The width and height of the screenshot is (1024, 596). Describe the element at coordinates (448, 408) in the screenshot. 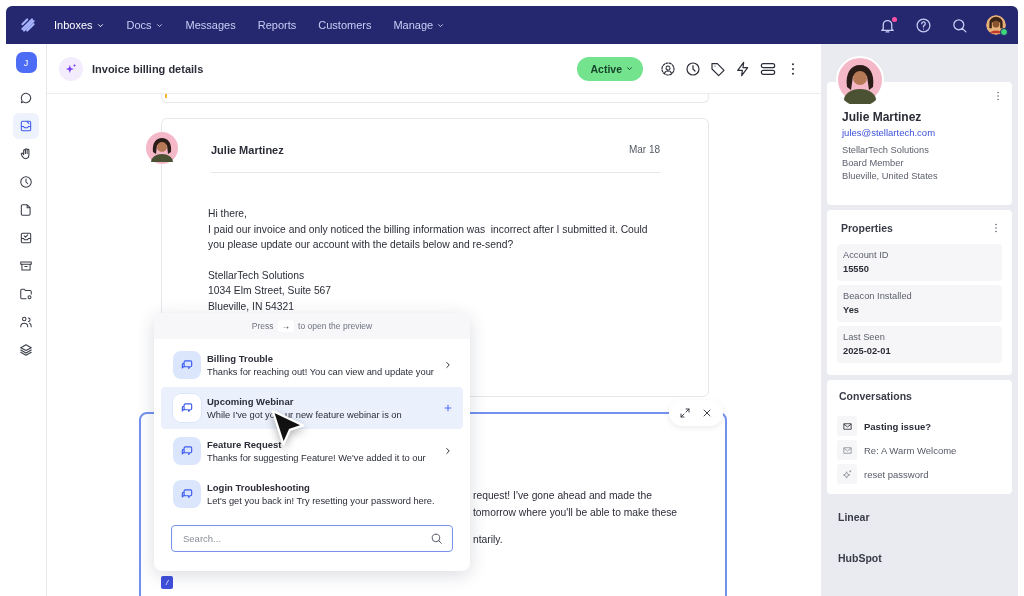

I see `plus-icon` at that location.